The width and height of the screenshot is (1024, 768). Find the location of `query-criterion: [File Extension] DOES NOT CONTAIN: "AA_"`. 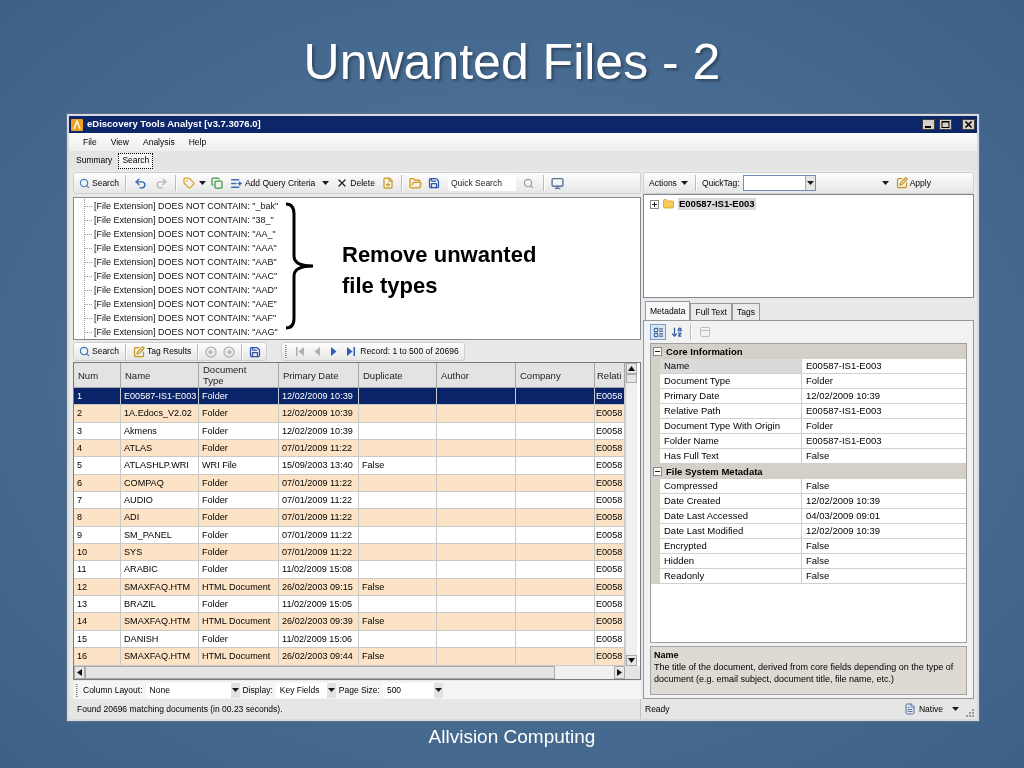

query-criterion: [File Extension] DOES NOT CONTAIN: "AA_" is located at coordinates (185, 234).